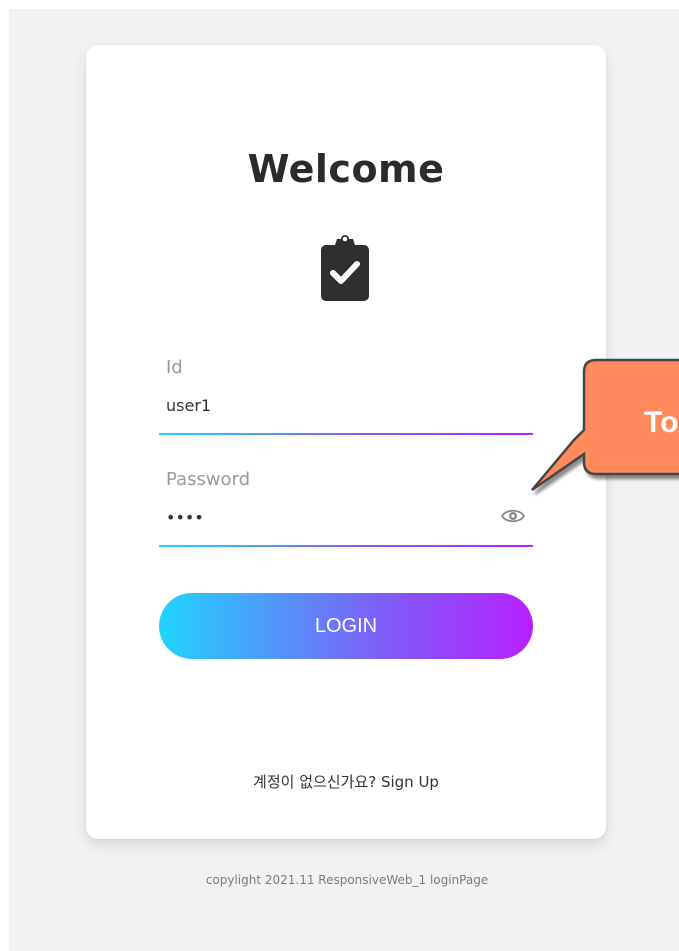 Image resolution: width=679 pixels, height=951 pixels. I want to click on password-field: Password, so click(346, 509).